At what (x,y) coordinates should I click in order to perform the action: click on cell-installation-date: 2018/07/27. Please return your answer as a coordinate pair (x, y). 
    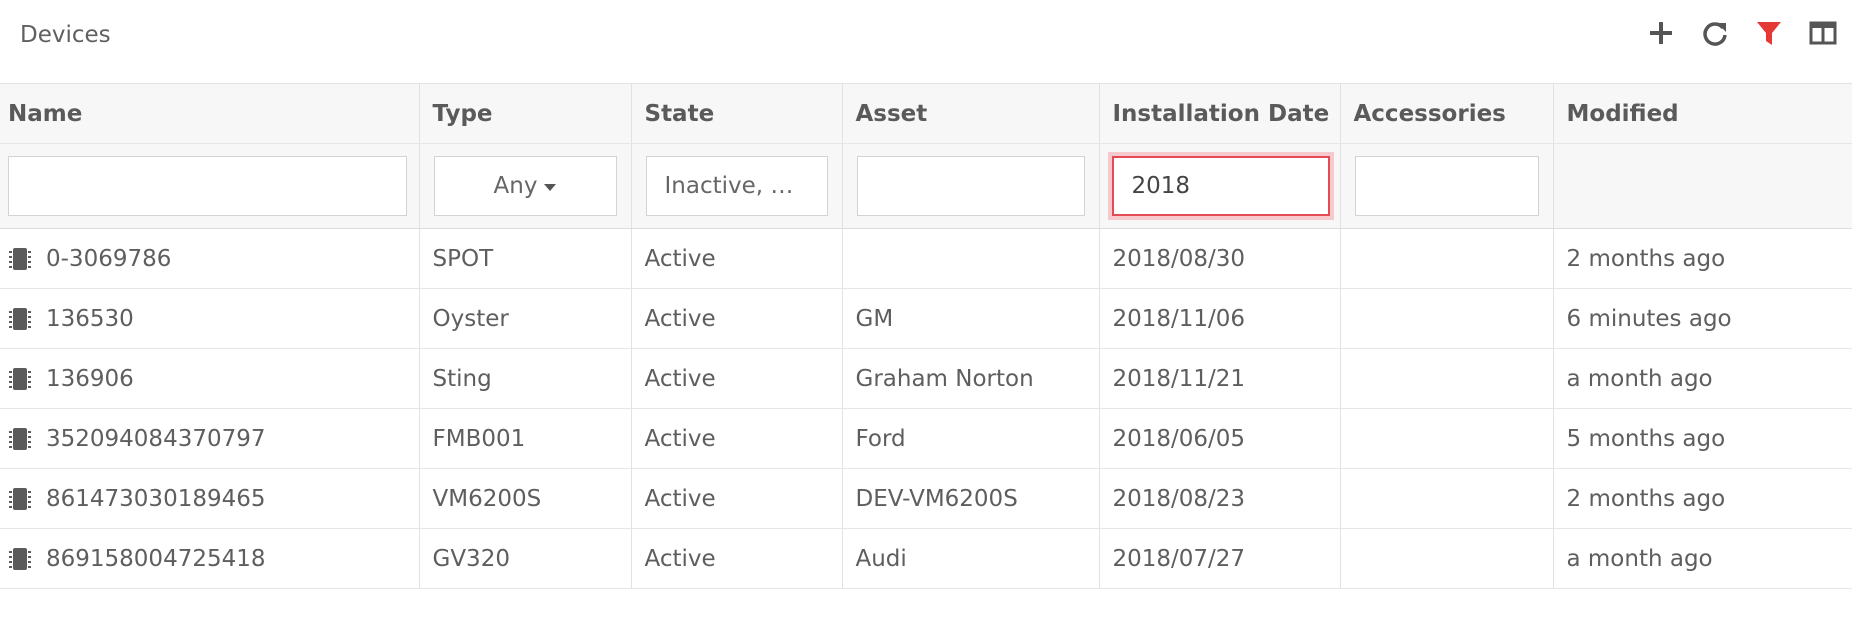
    Looking at the image, I should click on (1219, 558).